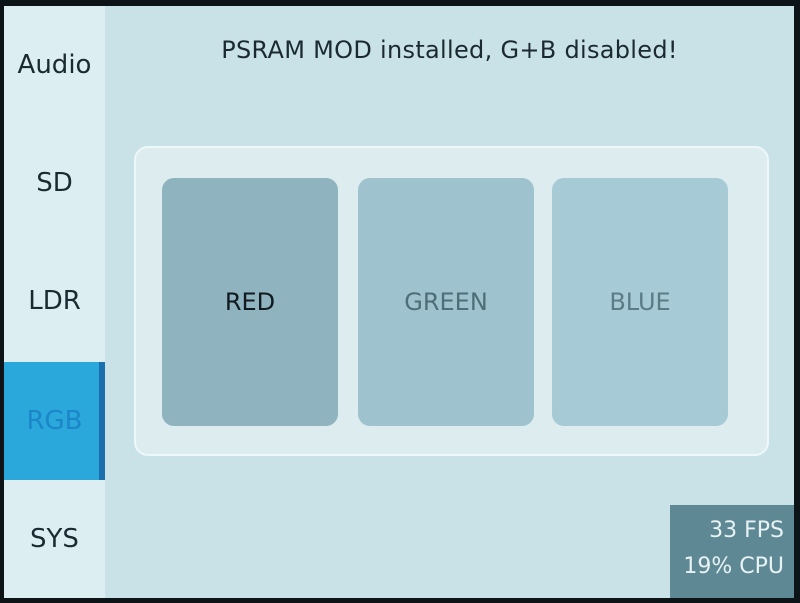 The height and width of the screenshot is (603, 800). I want to click on tab-ldr-label: LDR, so click(54, 301).